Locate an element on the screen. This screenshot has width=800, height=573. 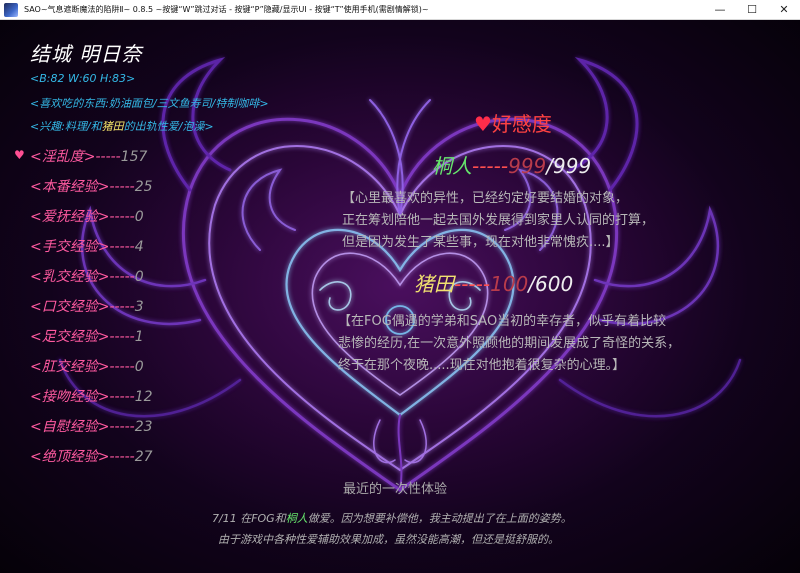
stat-label: <足交经验> is located at coordinates (70, 337).